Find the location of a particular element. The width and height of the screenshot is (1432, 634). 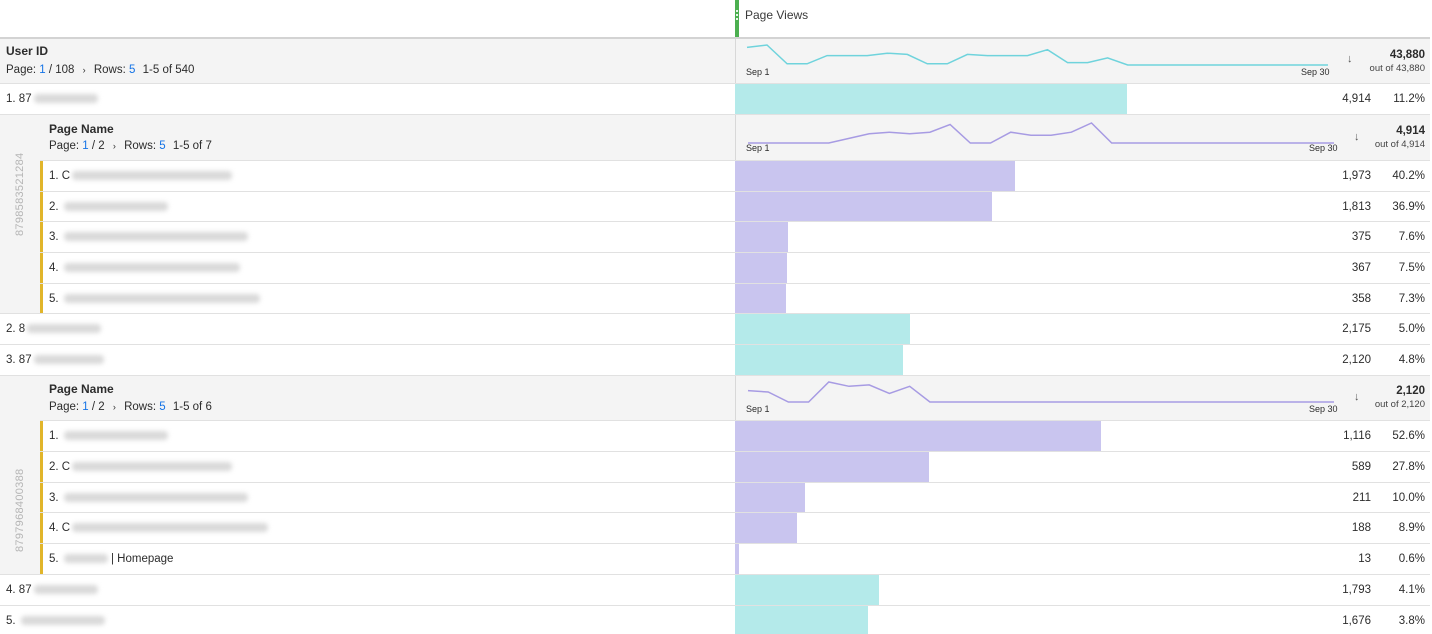

metric-title: Page Views is located at coordinates (776, 15).